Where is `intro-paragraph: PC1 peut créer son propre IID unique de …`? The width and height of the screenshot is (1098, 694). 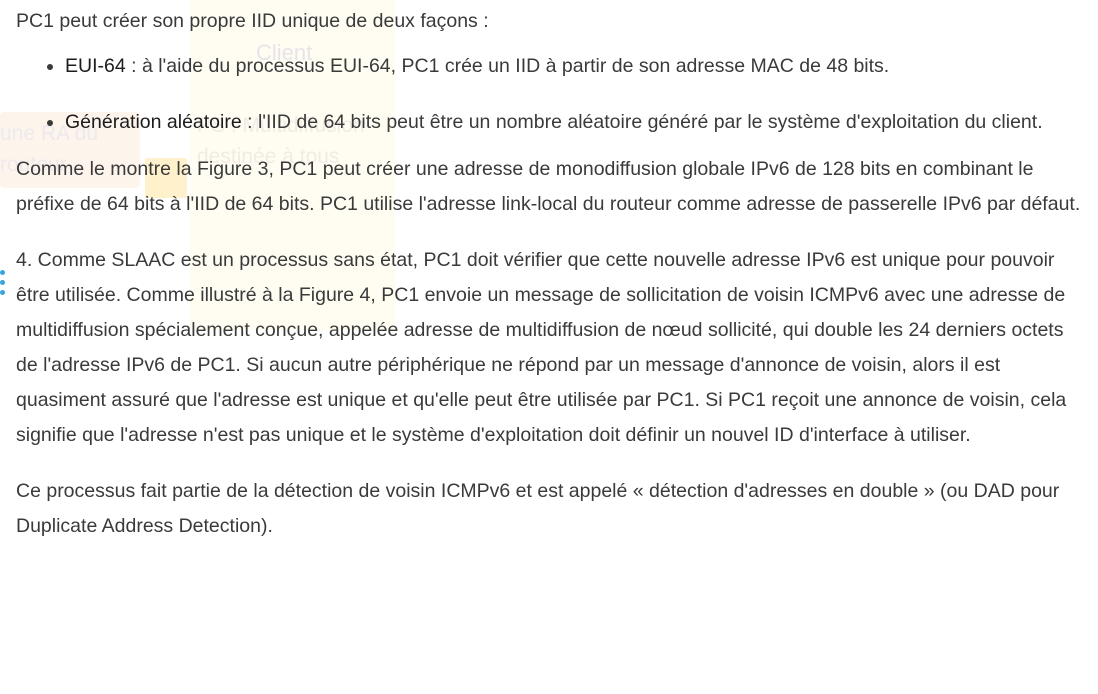
intro-paragraph: PC1 peut créer son propre IID unique de … is located at coordinates (252, 21).